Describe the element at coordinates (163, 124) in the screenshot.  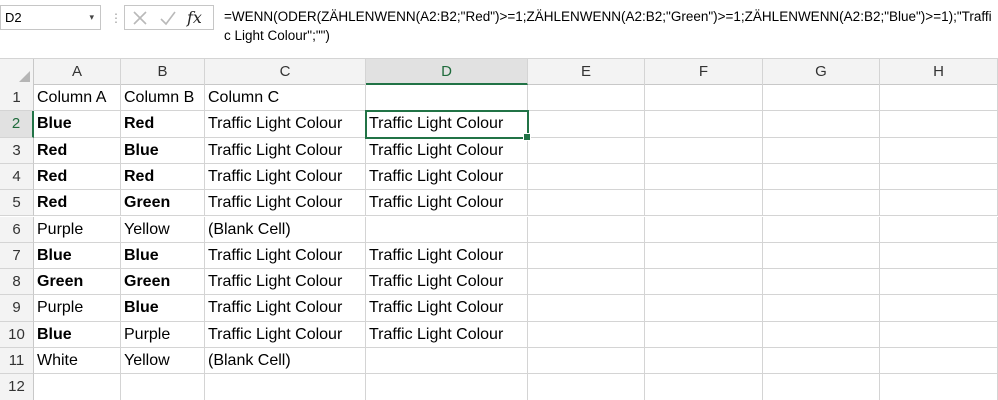
I see `cell-b2: Red` at that location.